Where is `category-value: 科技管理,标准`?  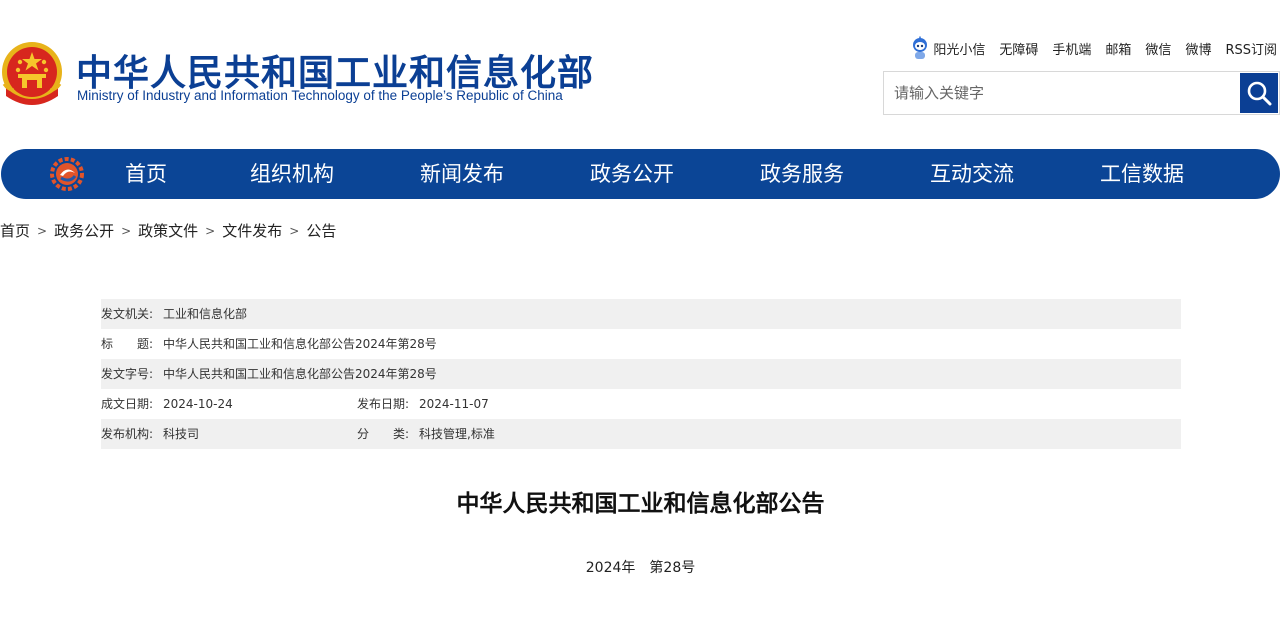
category-value: 科技管理,标准 is located at coordinates (457, 434).